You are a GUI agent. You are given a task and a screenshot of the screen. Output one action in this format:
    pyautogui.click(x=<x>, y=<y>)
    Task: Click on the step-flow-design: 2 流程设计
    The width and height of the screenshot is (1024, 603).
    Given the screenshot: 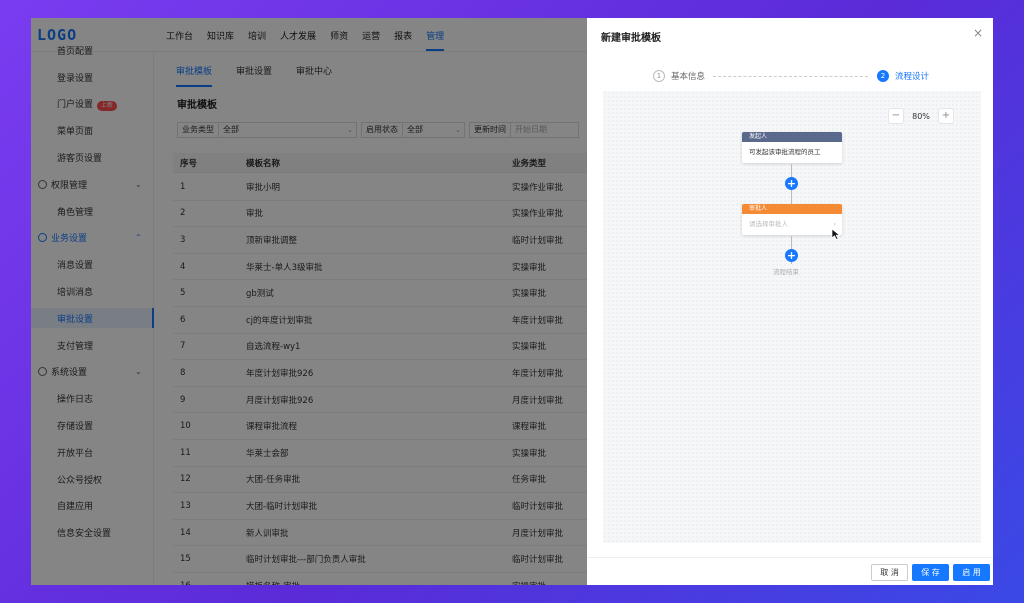 What is the action you would take?
    pyautogui.click(x=903, y=76)
    